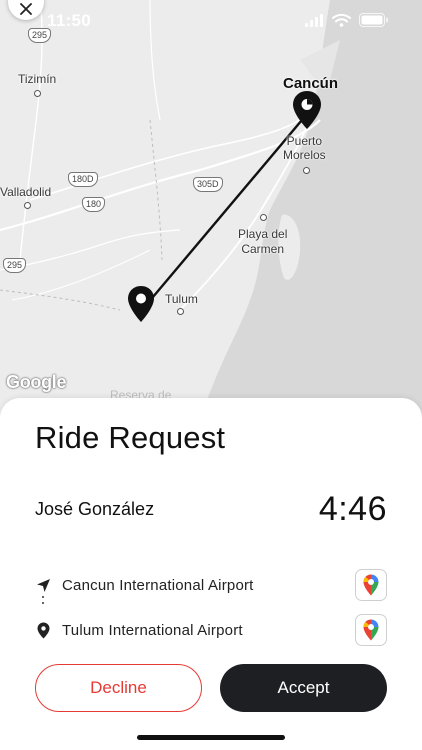 This screenshot has height=750, width=422. I want to click on highway-shield: 180D, so click(83, 179).